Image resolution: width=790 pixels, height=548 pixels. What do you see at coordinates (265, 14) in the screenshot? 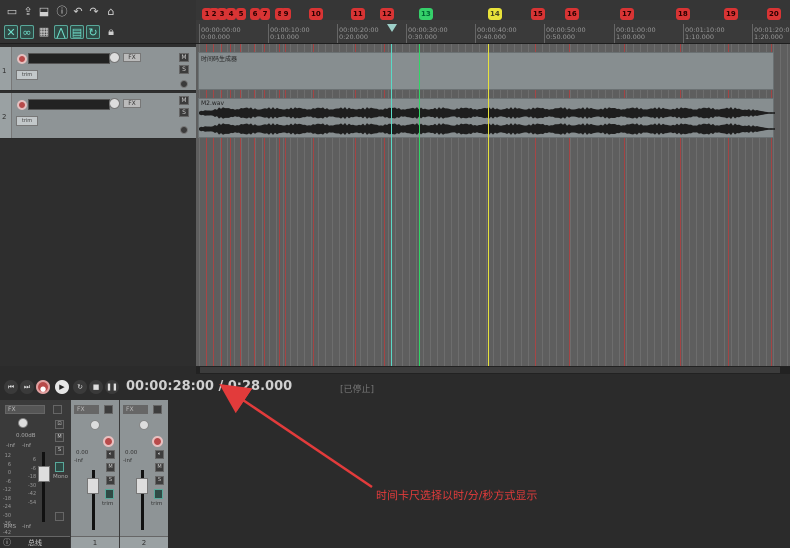
I see `marker-7: 7` at bounding box center [265, 14].